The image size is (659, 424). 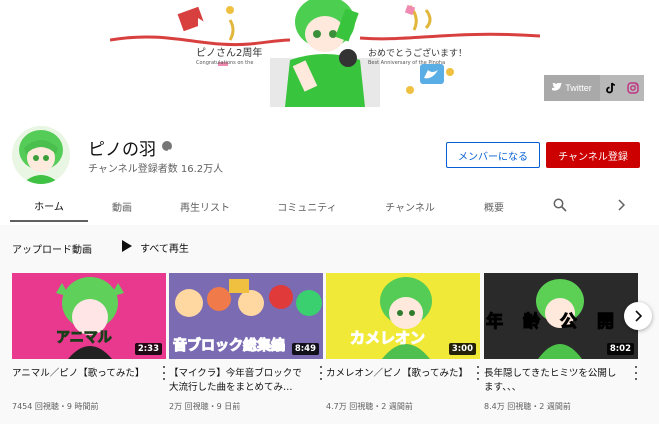 What do you see at coordinates (560, 322) in the screenshot?
I see `thumbnail-text: 年齢公開` at bounding box center [560, 322].